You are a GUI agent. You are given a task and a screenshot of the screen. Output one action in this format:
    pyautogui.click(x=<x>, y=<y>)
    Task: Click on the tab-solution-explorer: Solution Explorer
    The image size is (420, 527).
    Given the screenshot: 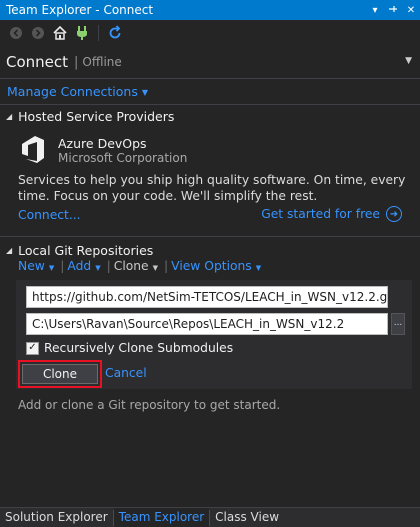 What is the action you would take?
    pyautogui.click(x=56, y=517)
    